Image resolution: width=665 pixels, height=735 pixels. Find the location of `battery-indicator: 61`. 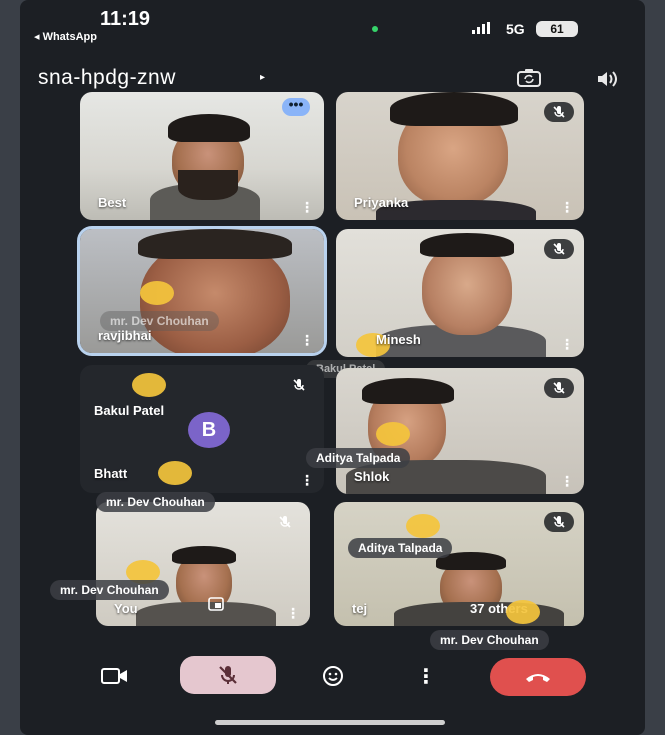

battery-indicator: 61 is located at coordinates (557, 29).